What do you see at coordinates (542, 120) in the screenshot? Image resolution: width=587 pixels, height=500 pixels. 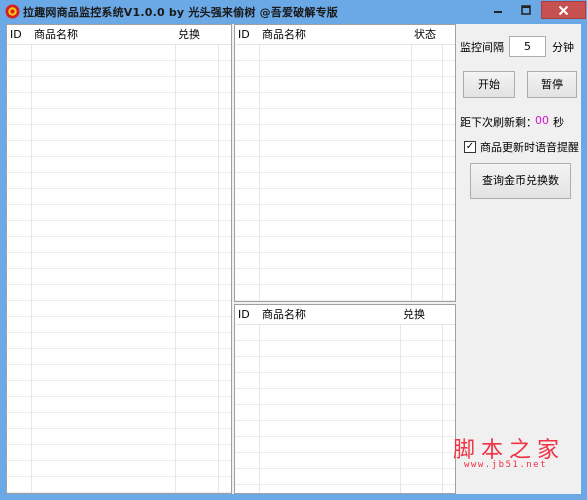 I see `countdown-value: 00` at bounding box center [542, 120].